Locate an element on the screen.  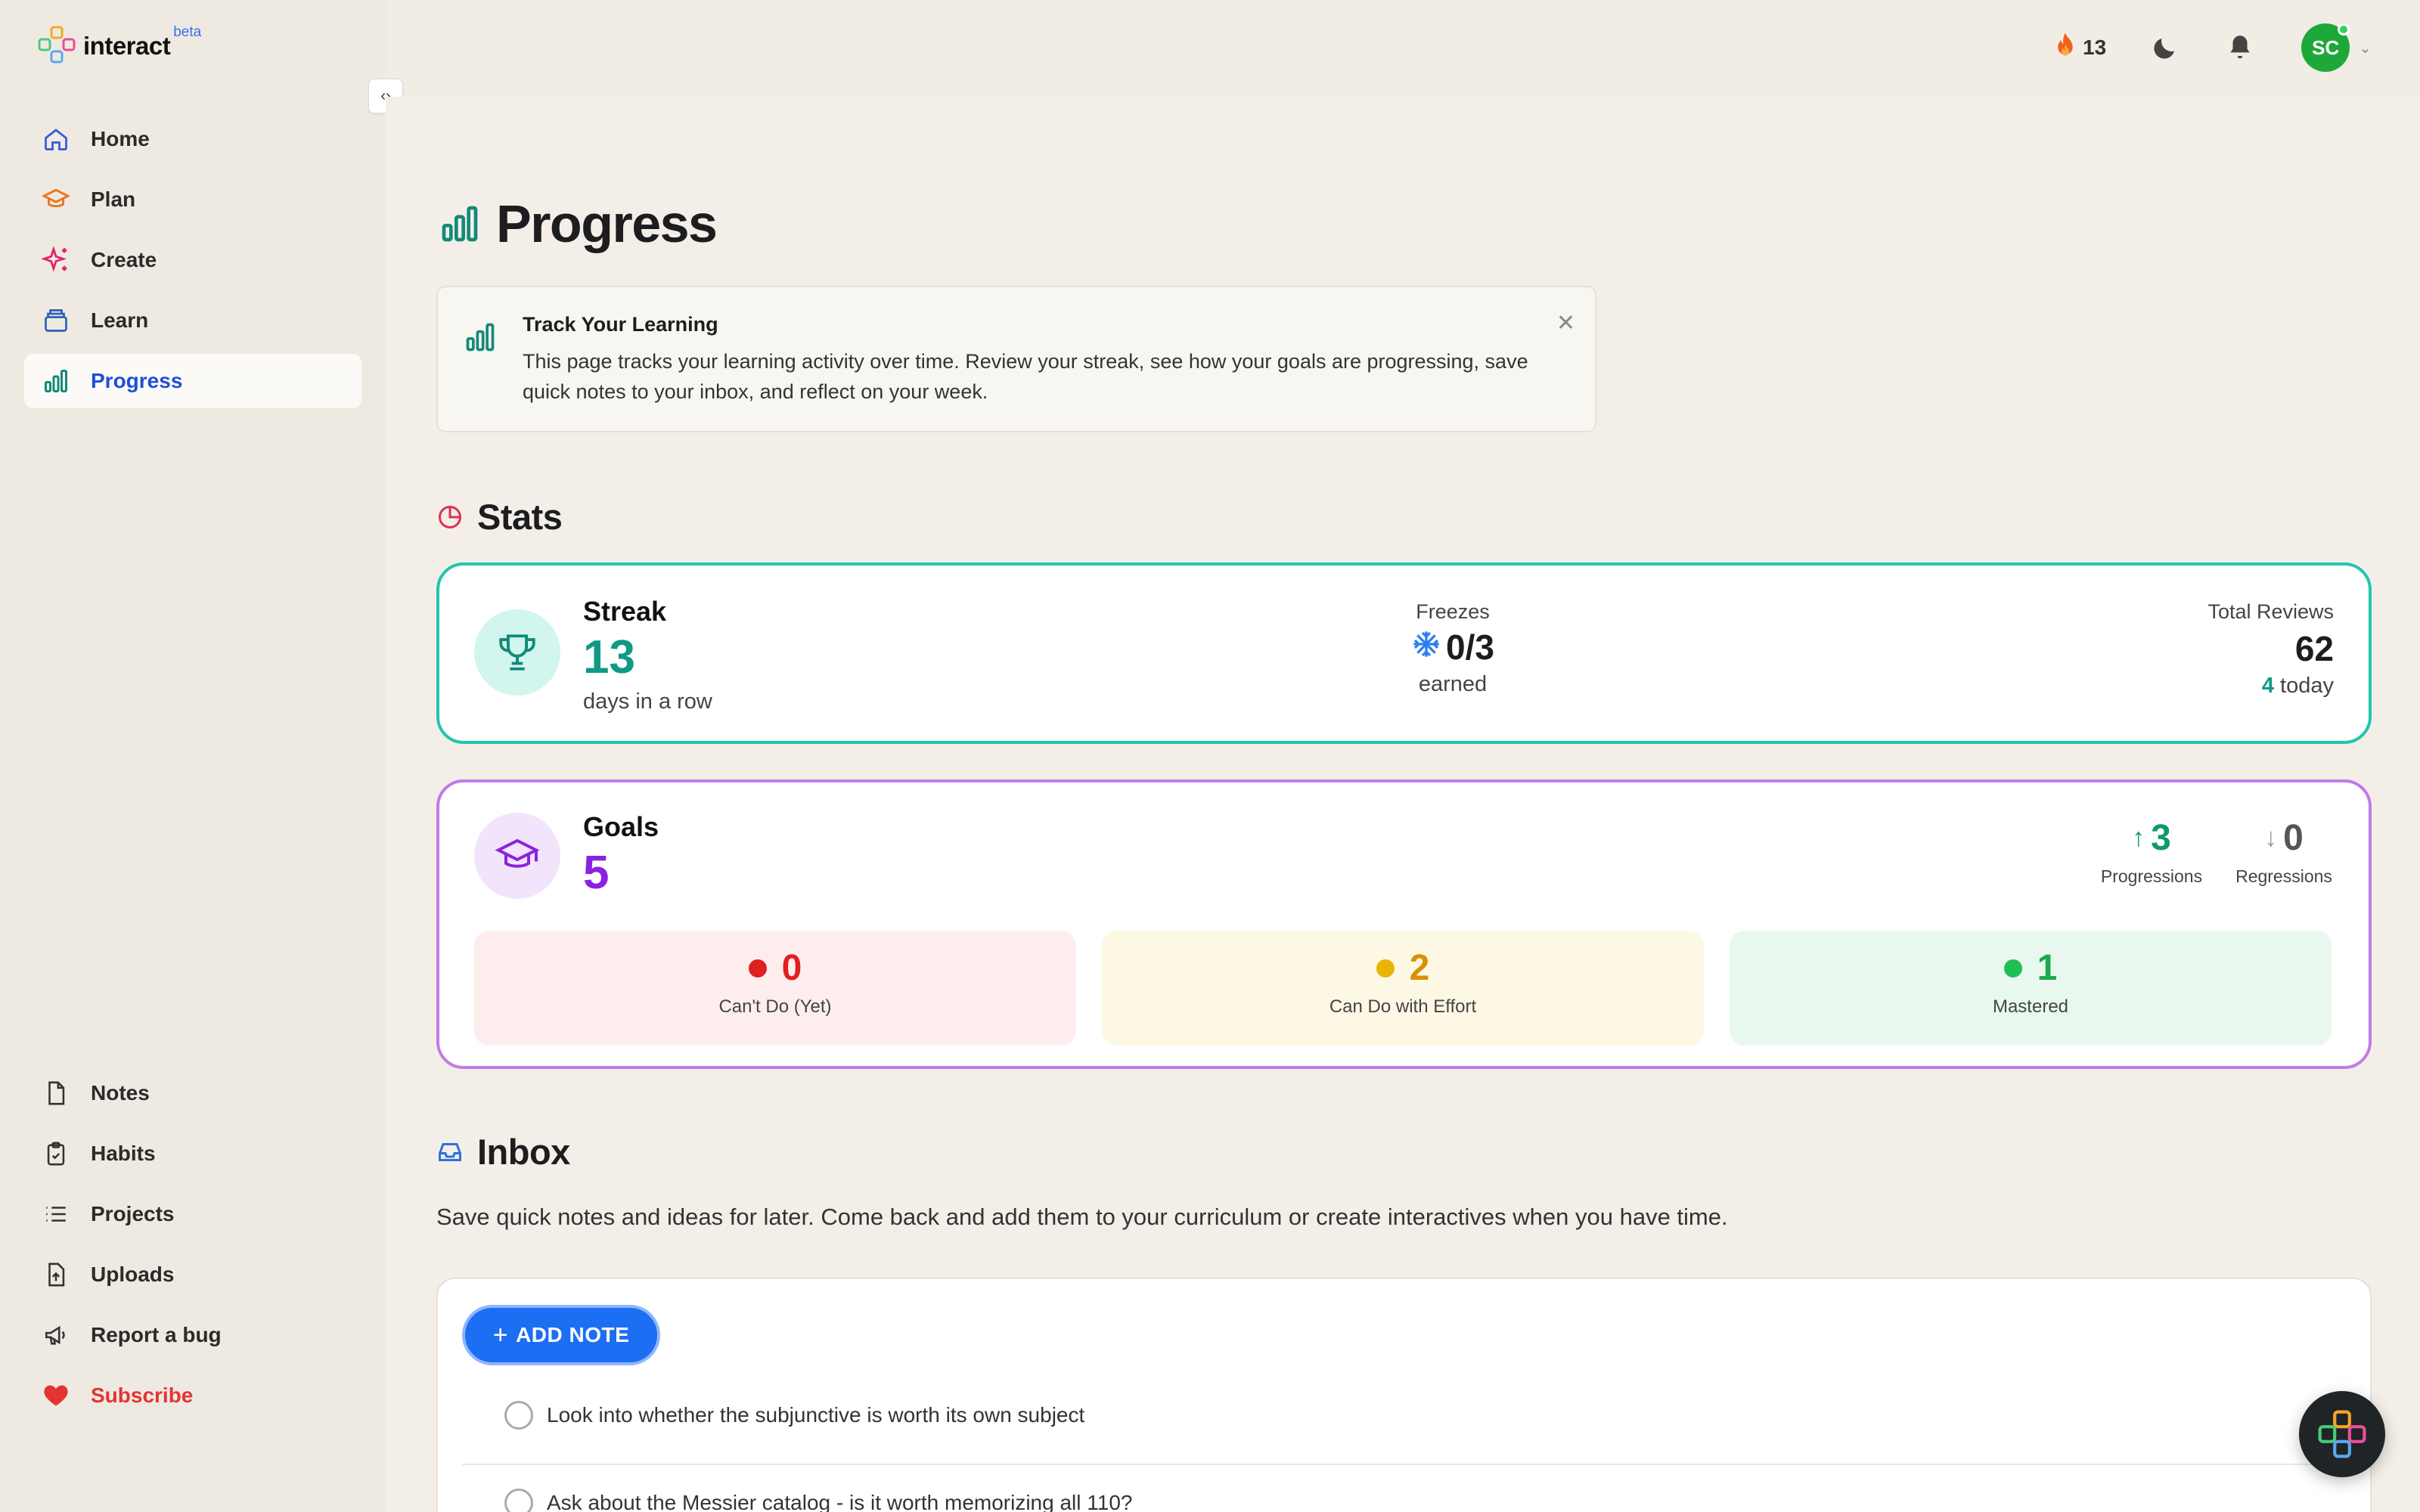
sidebar-item-label: Habits is located at coordinates (123, 1153).